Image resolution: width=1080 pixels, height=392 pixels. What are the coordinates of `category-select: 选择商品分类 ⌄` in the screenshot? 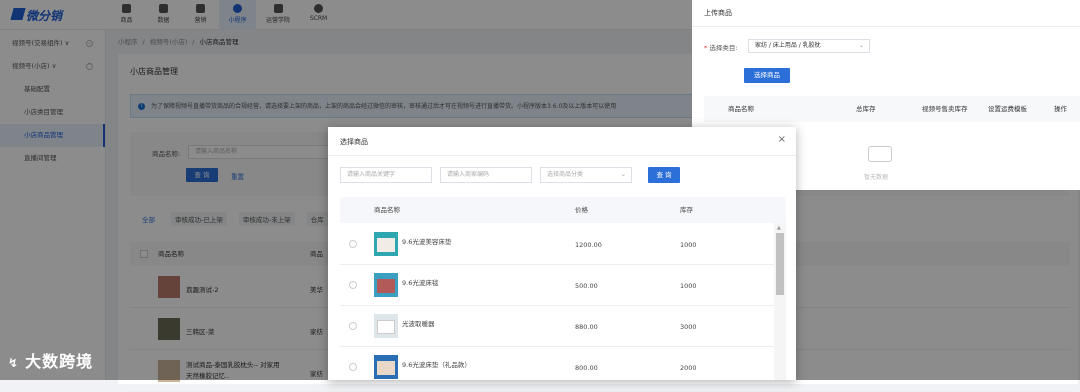 It's located at (586, 175).